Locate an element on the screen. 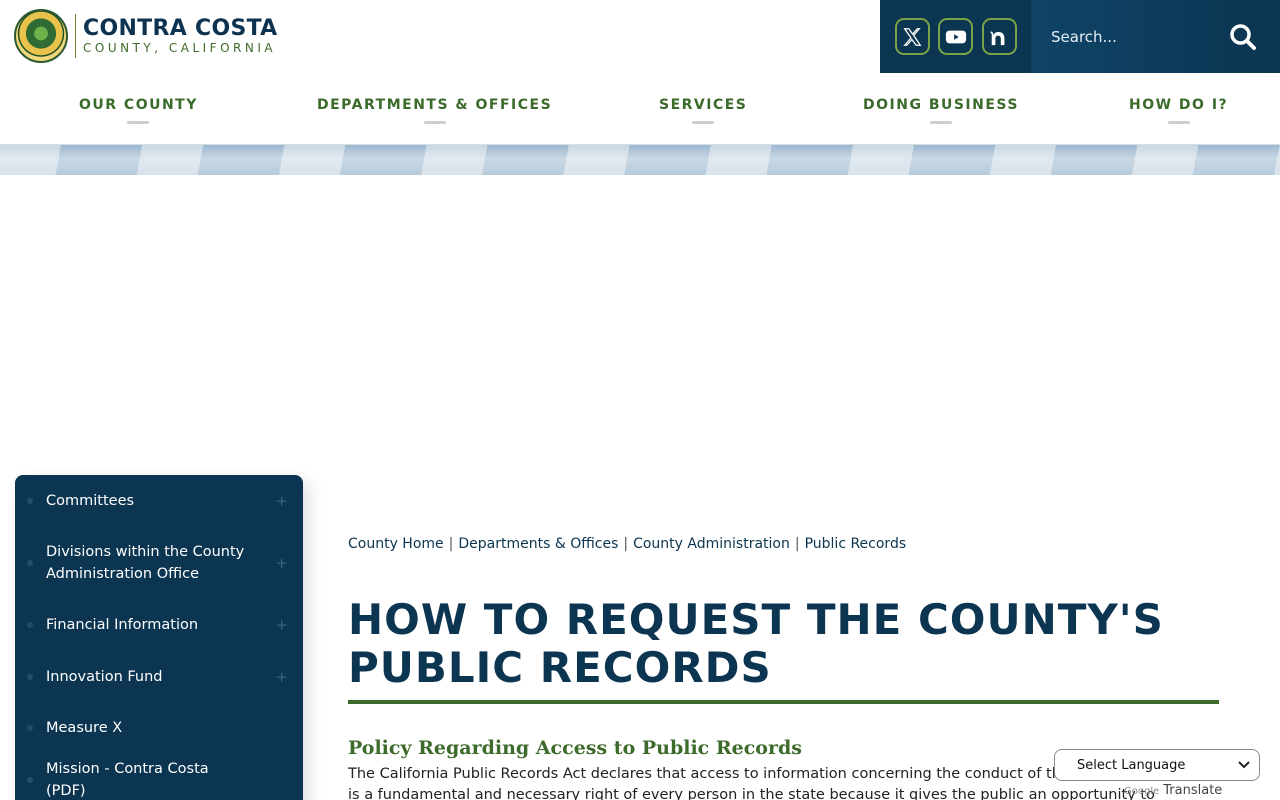 Image resolution: width=1280 pixels, height=800 pixels. breadcrumb-county-home: County Home is located at coordinates (396, 544).